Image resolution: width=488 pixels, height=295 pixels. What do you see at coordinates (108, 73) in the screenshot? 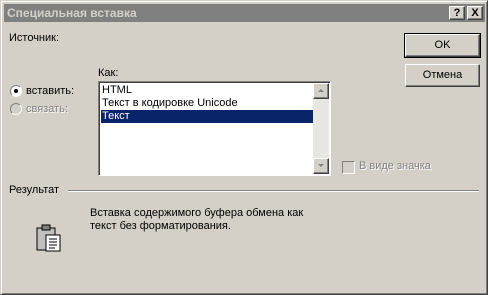
I see `as-label: Как:` at bounding box center [108, 73].